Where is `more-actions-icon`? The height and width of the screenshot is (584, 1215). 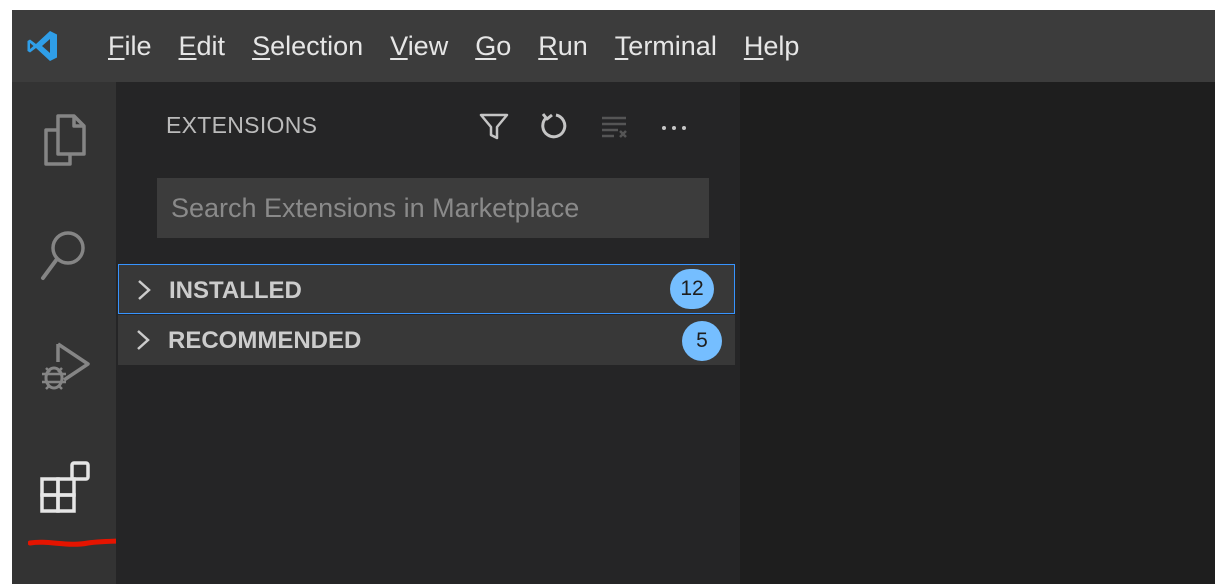
more-actions-icon is located at coordinates (674, 128).